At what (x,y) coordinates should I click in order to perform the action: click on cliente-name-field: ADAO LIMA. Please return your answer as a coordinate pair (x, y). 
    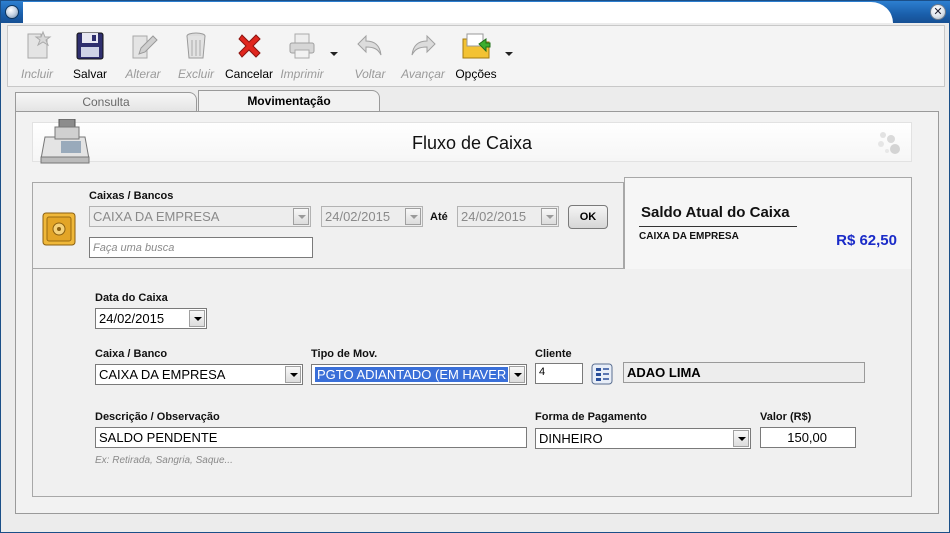
    Looking at the image, I should click on (744, 372).